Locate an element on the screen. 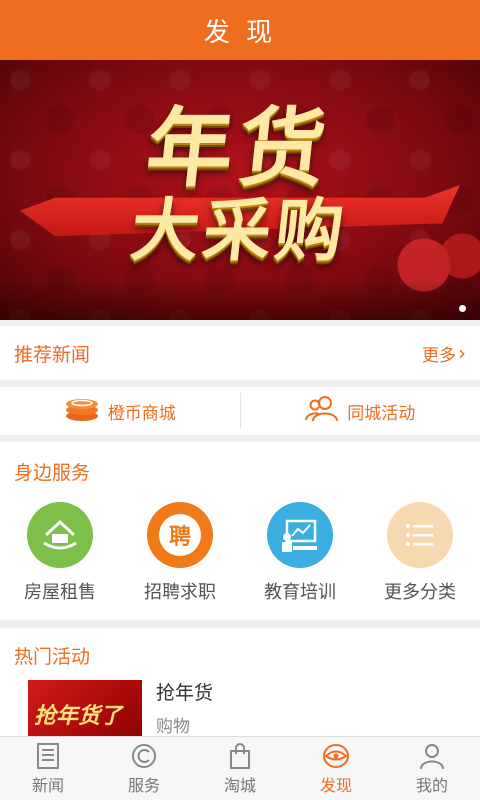 This screenshot has height=800, width=480. hot-activity-category: 购物 is located at coordinates (173, 727).